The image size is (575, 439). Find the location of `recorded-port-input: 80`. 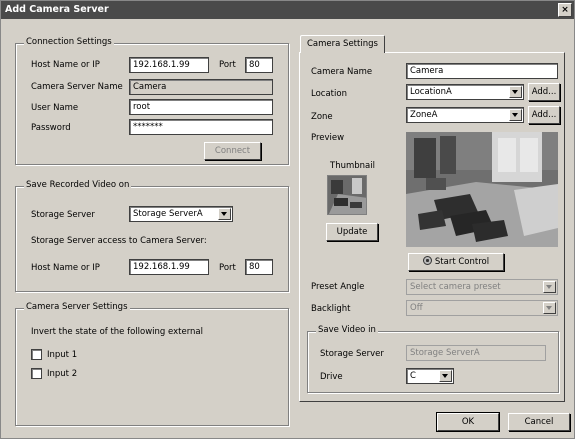

recorded-port-input: 80 is located at coordinates (259, 267).